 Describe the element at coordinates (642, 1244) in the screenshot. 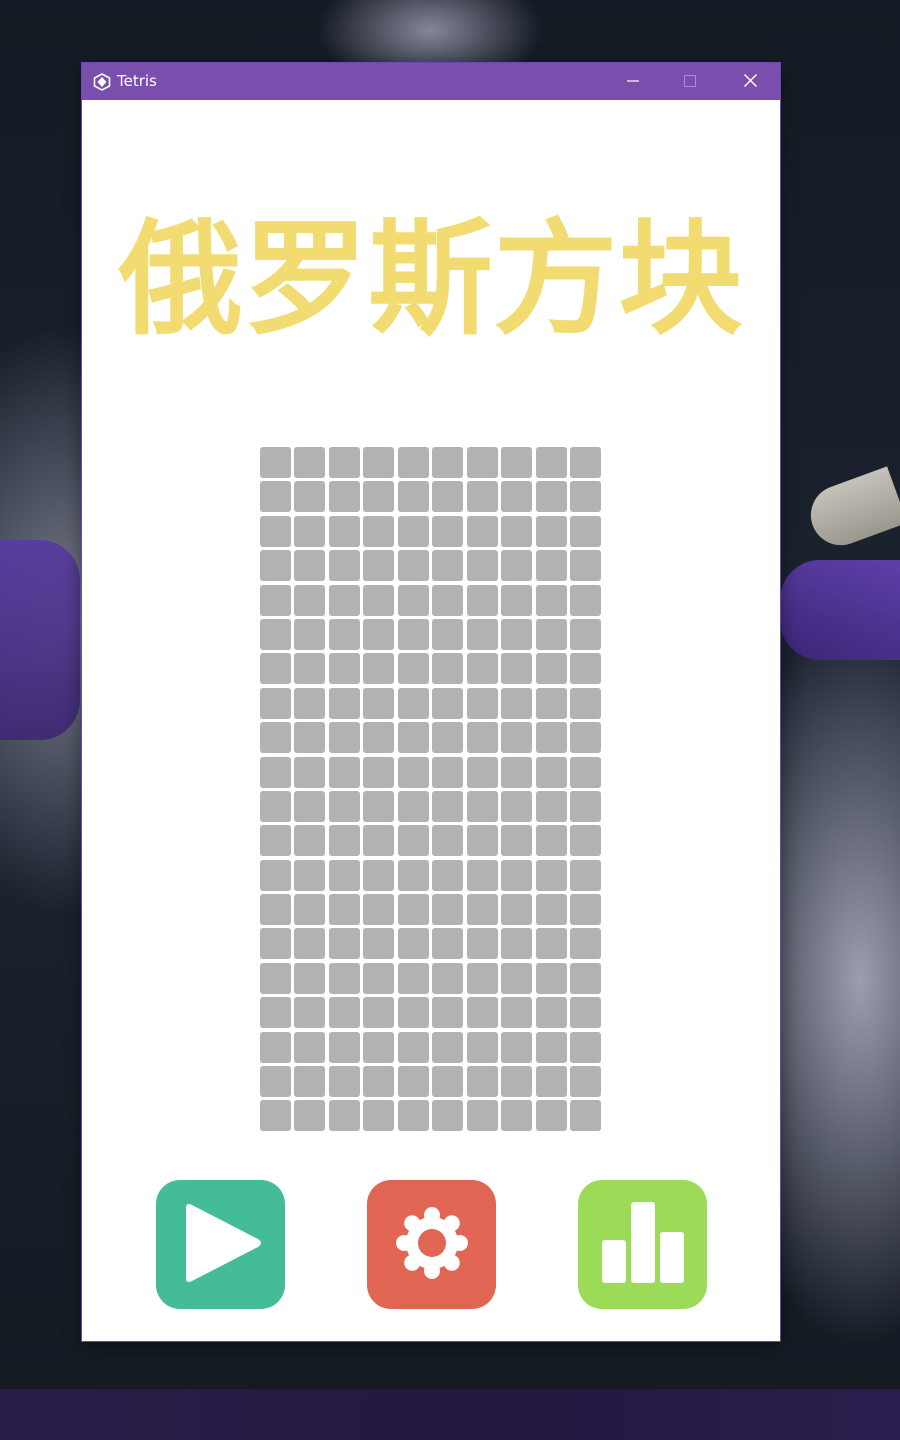

I see `stats-button` at that location.